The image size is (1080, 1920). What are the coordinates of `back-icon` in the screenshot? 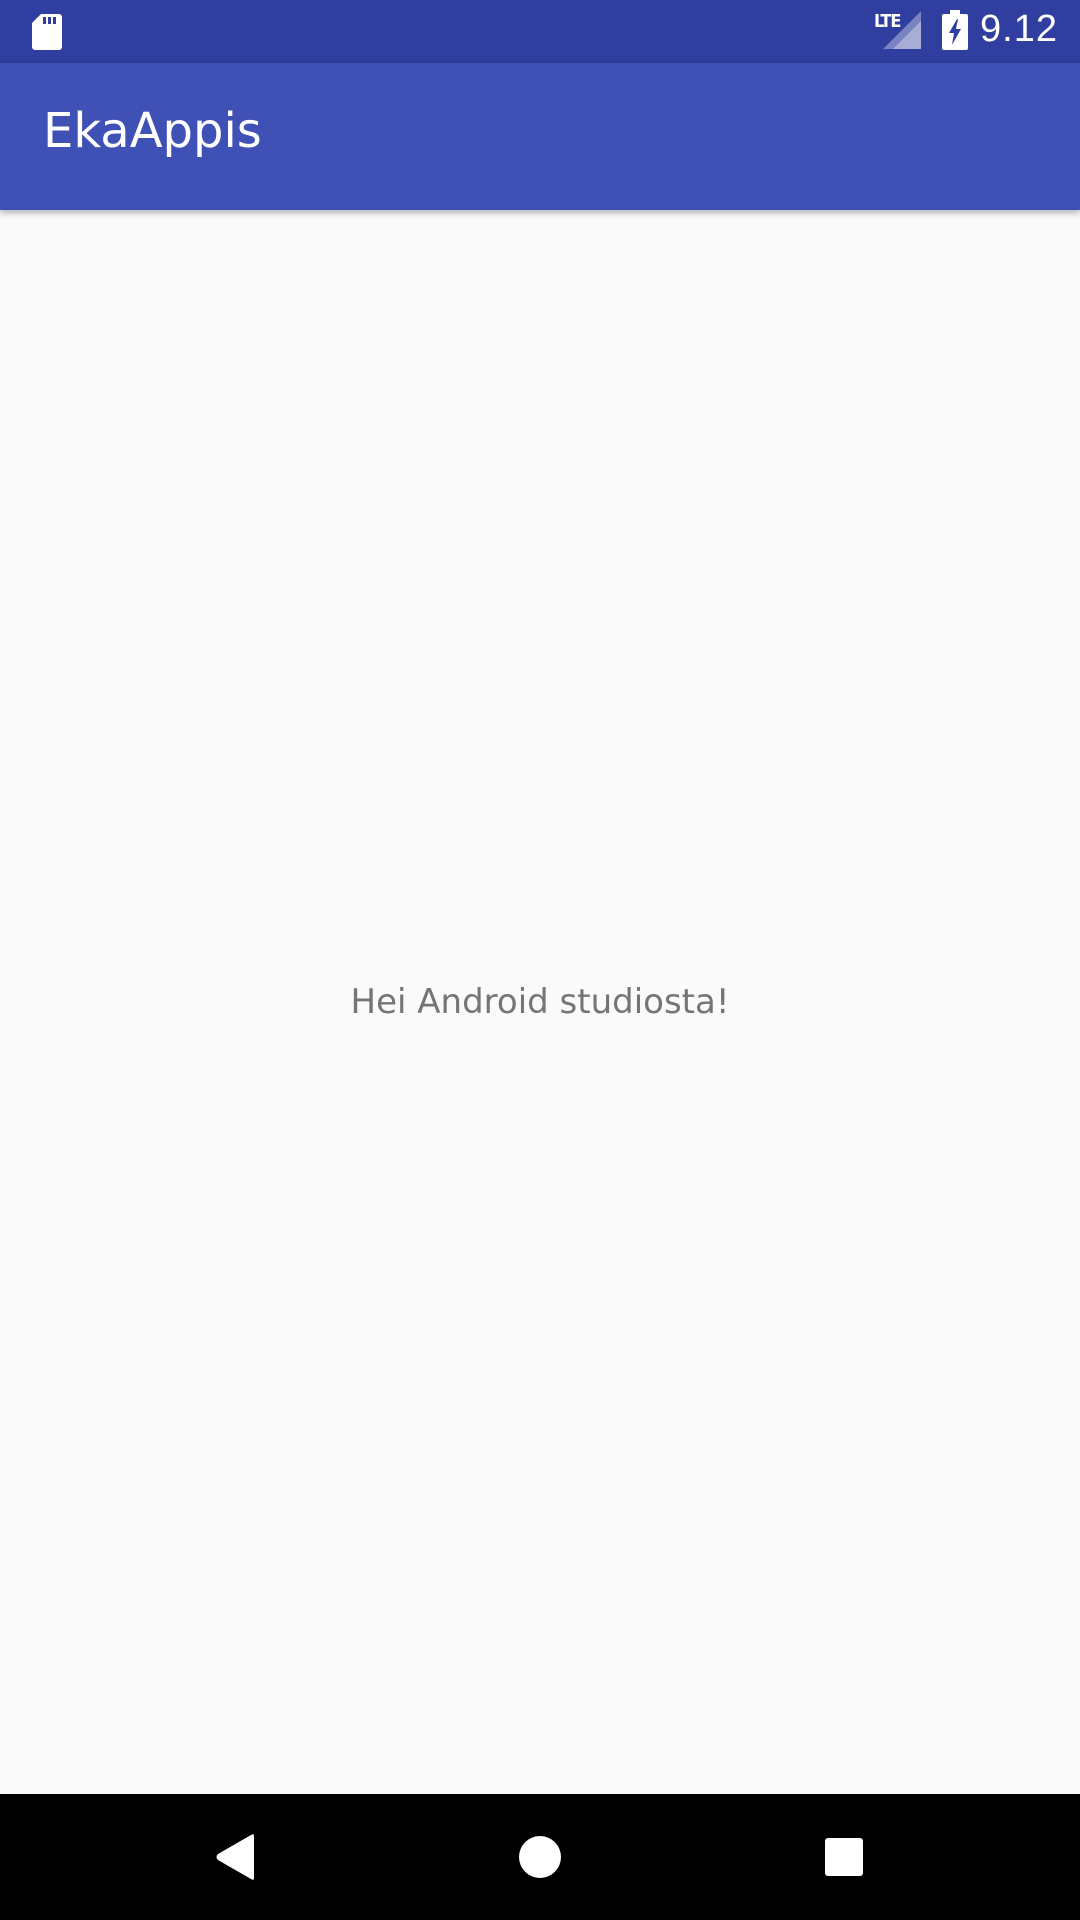 It's located at (235, 1857).